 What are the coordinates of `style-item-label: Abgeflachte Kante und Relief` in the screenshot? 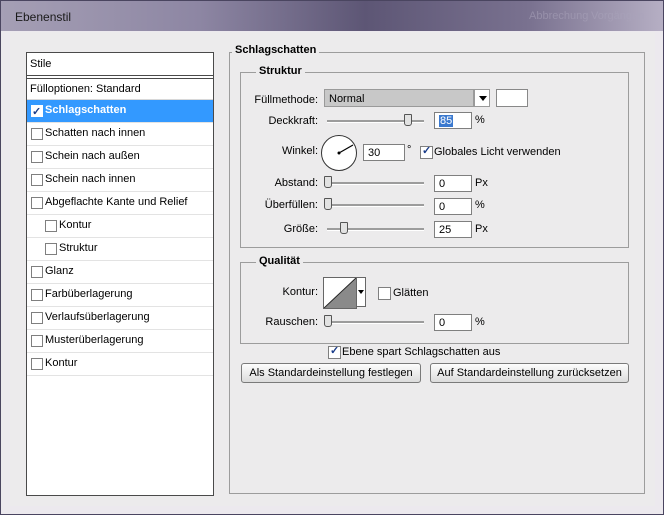 It's located at (116, 202).